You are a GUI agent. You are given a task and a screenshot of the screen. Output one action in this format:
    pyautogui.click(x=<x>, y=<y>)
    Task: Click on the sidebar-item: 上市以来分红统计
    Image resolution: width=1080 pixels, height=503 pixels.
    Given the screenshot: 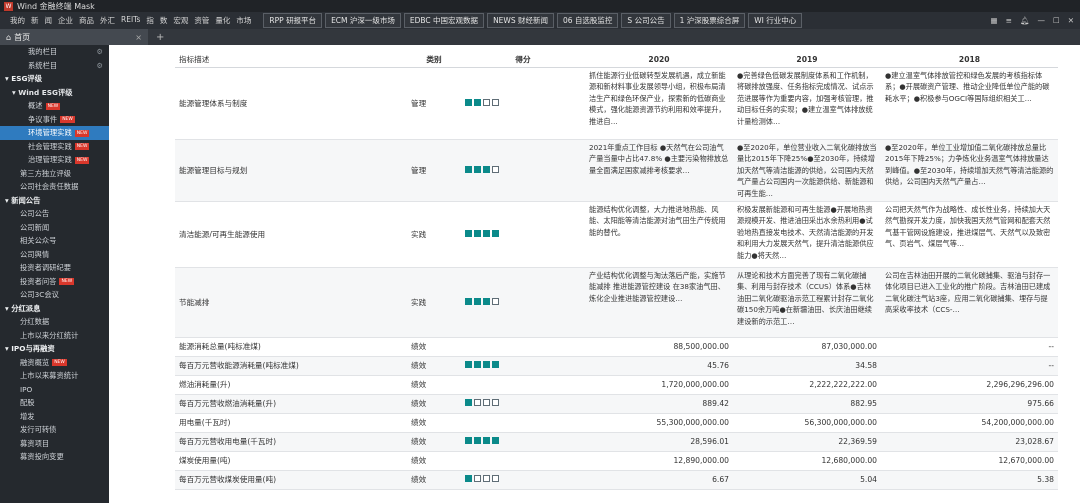 What is the action you would take?
    pyautogui.click(x=54, y=336)
    